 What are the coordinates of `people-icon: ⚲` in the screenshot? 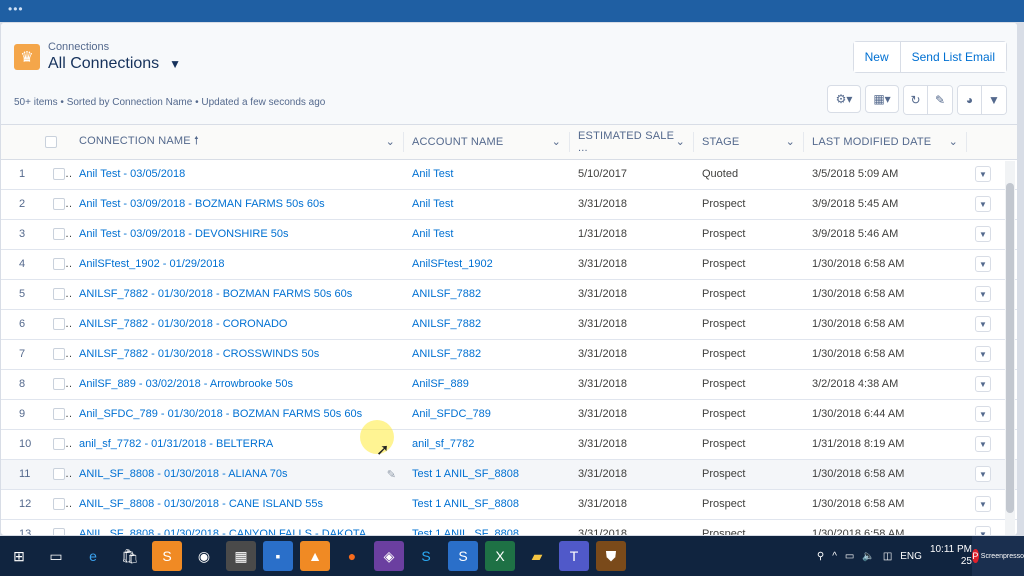 It's located at (820, 556).